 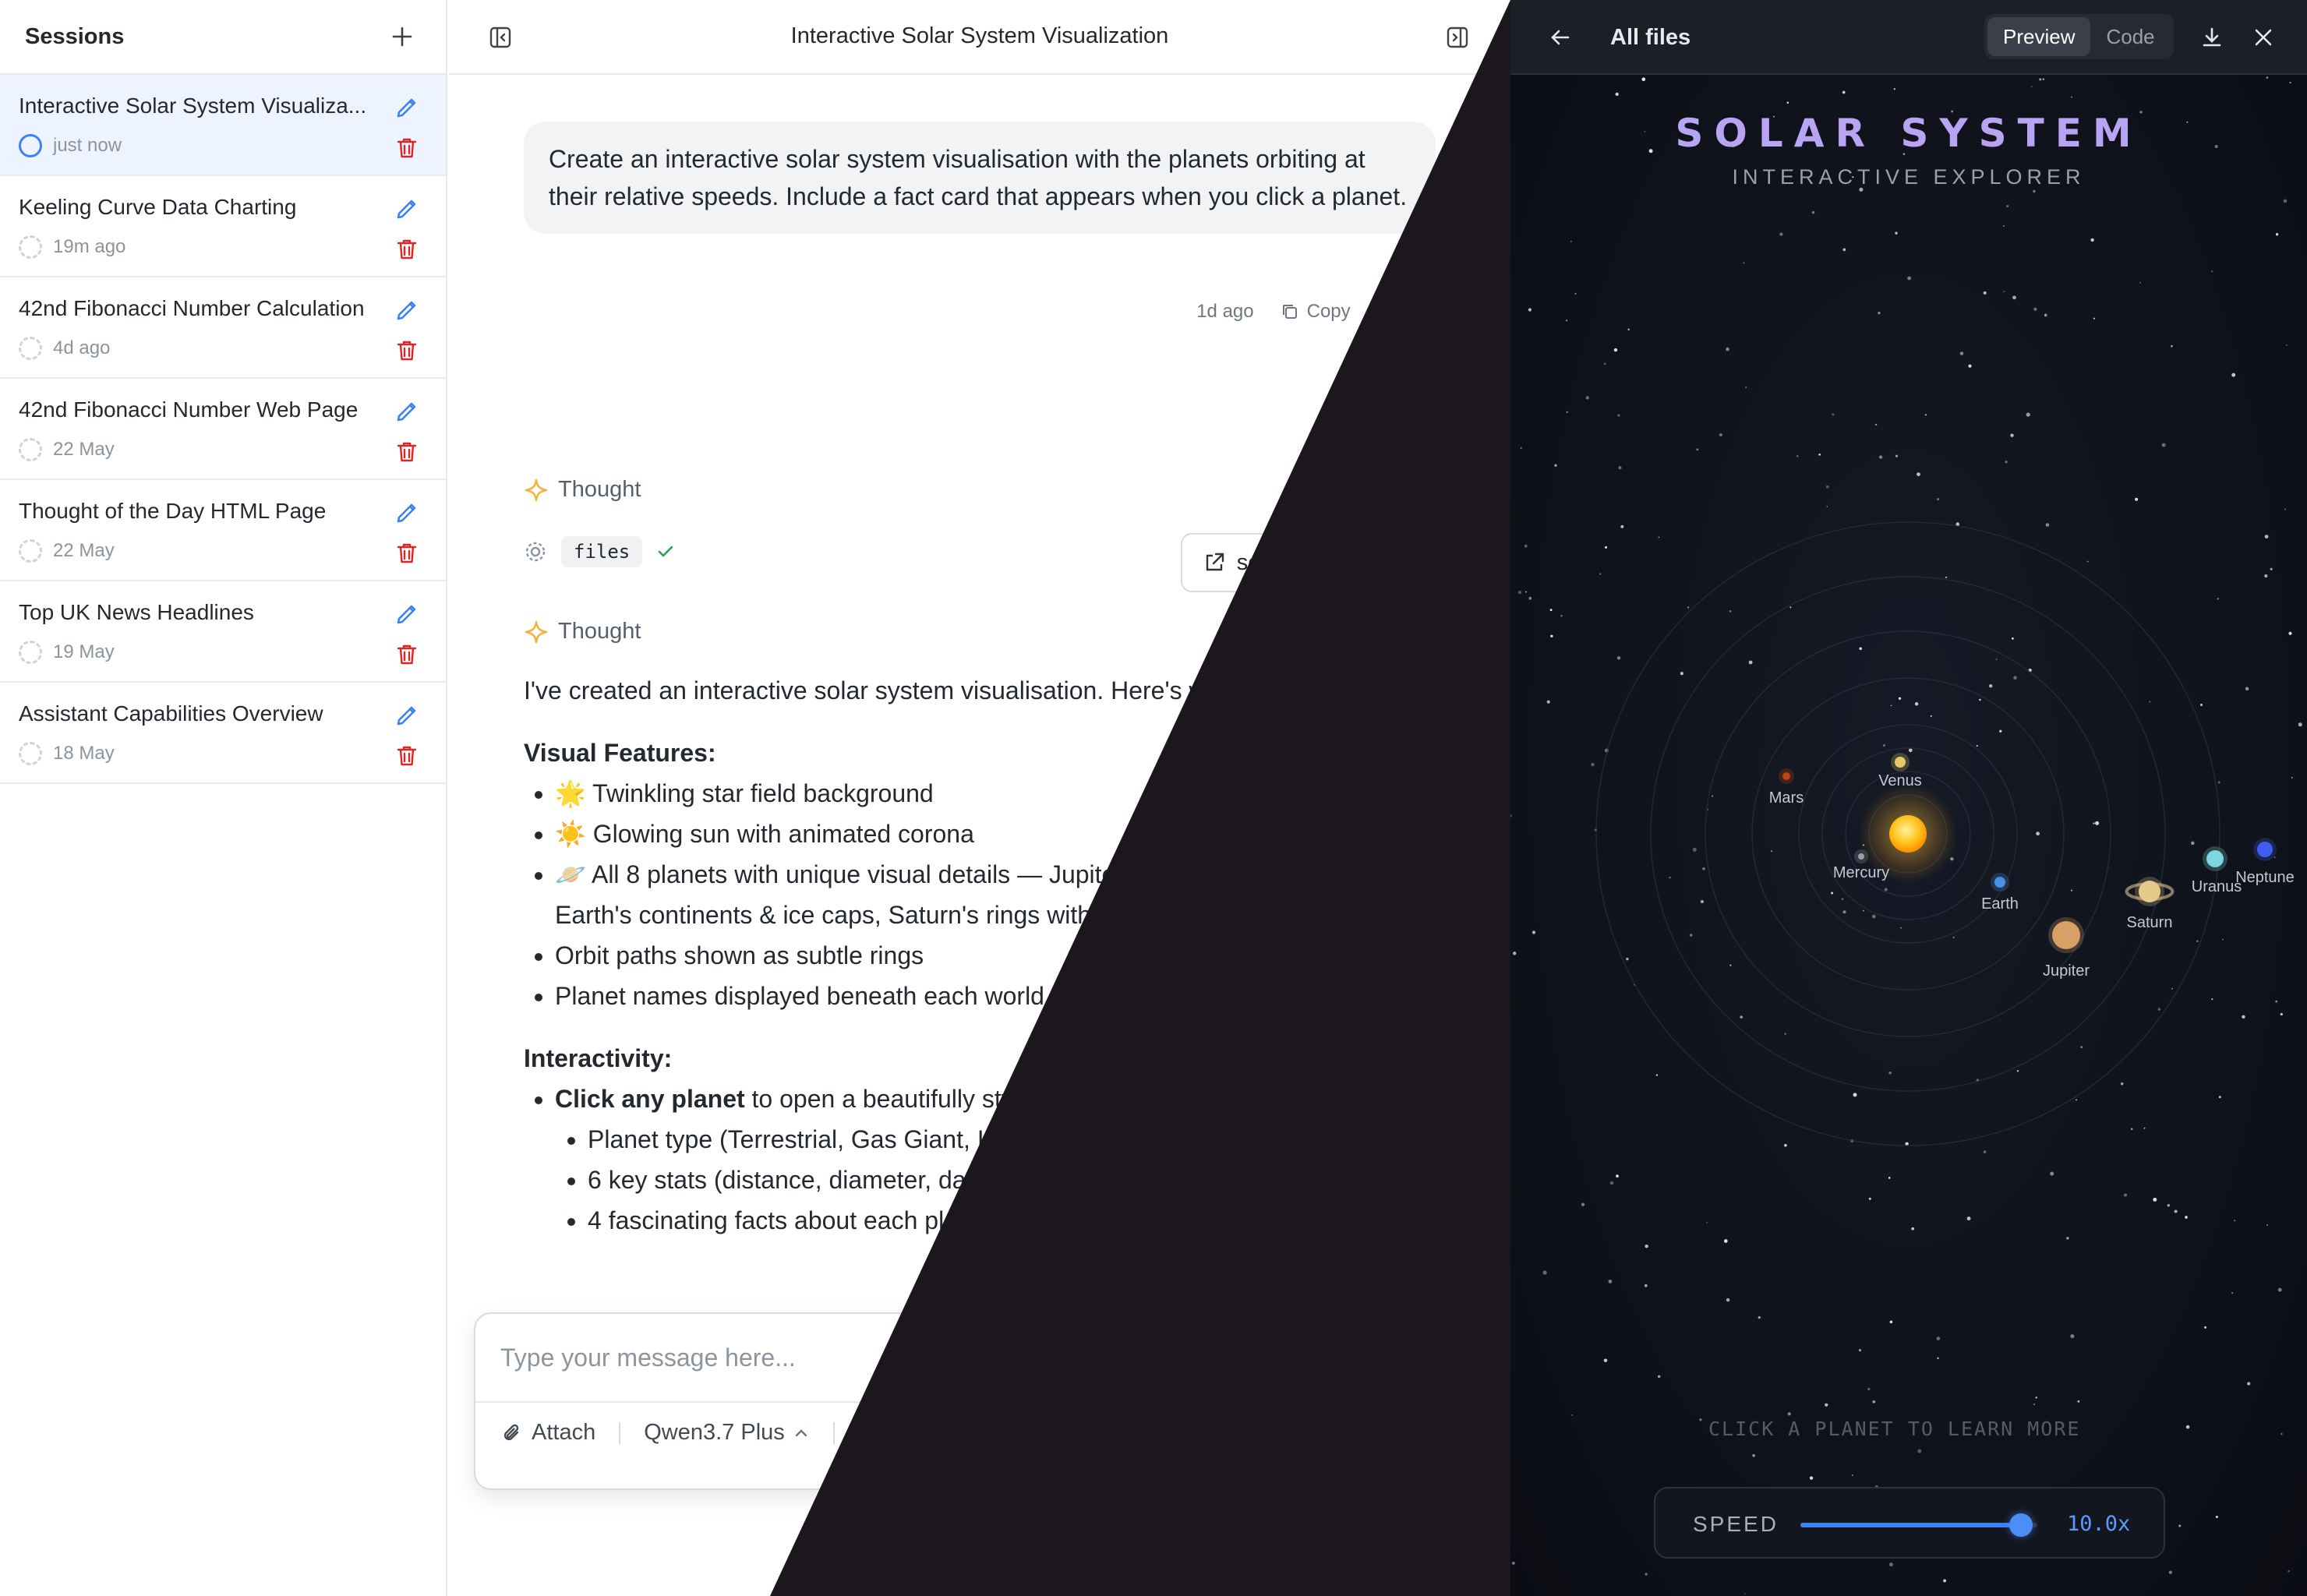 I want to click on toggle-preview-button, so click(x=1457, y=37).